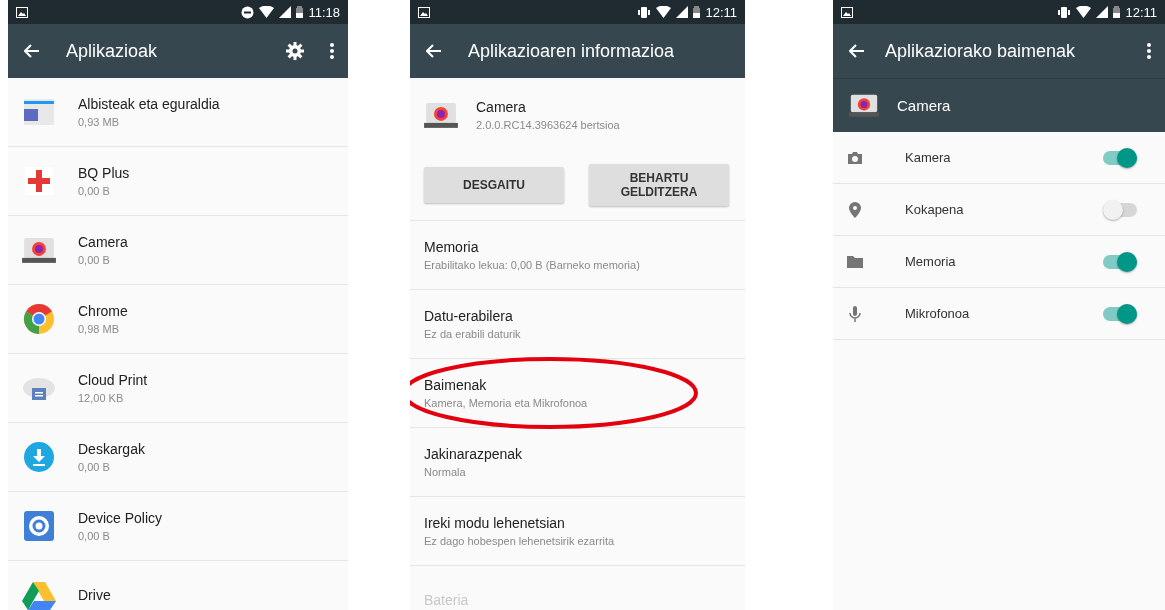 The width and height of the screenshot is (1165, 610). What do you see at coordinates (178, 181) in the screenshot?
I see `app-list-item: BQ Plus 0,00 B` at bounding box center [178, 181].